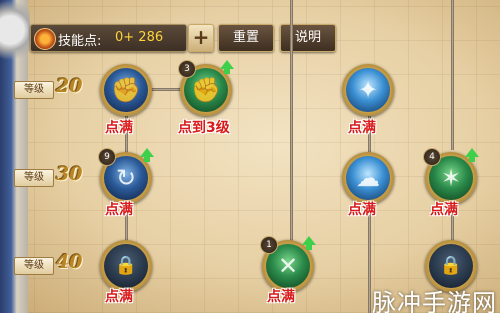 The height and width of the screenshot is (313, 500). I want to click on skill-node-glowing-figure: ✶ 4, so click(451, 176).